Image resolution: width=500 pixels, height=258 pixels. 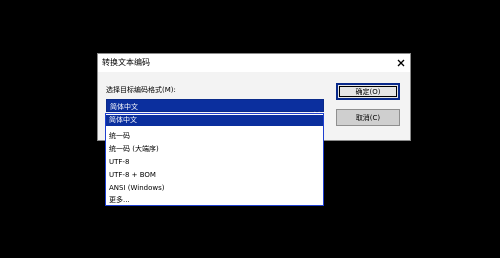 I want to click on dropdown-option: UTF-8, so click(x=214, y=162).